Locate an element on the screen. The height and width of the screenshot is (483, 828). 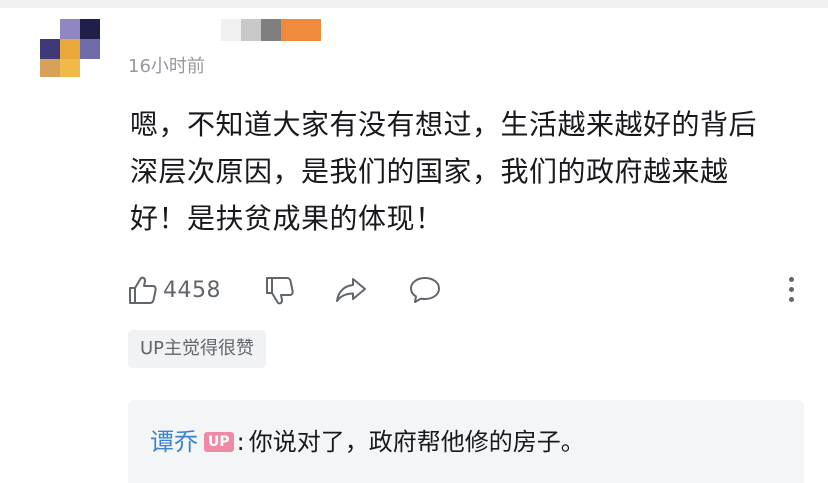
thumbs-down-icon is located at coordinates (280, 290).